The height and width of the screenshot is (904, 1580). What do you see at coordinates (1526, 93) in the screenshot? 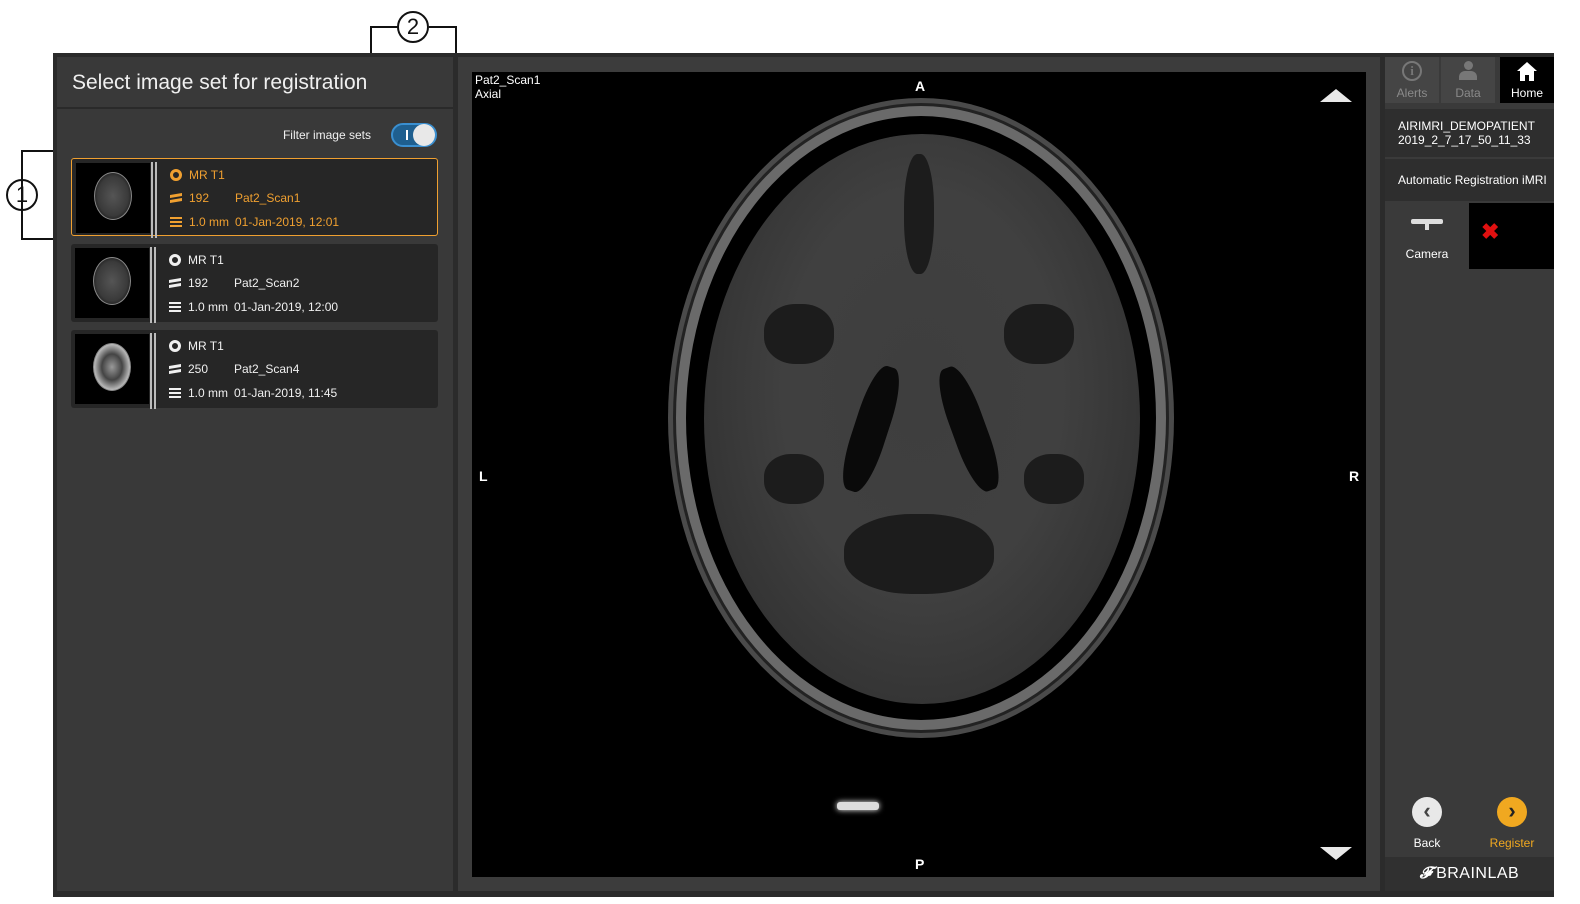
I see `tab-label: Home` at bounding box center [1526, 93].